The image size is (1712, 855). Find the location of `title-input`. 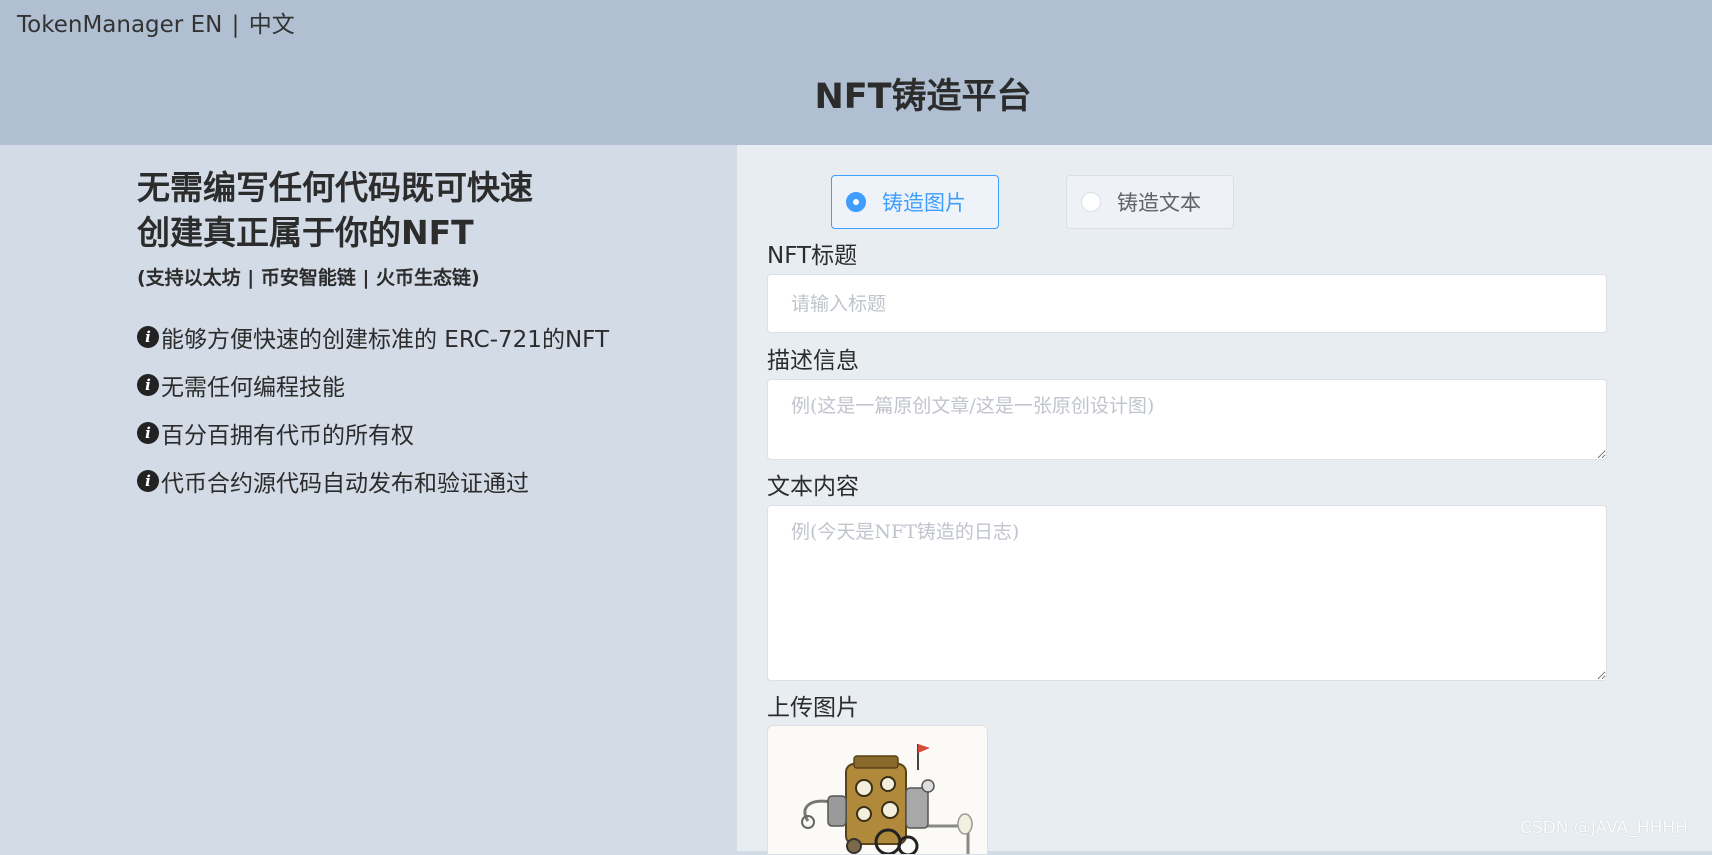

title-input is located at coordinates (1187, 303).